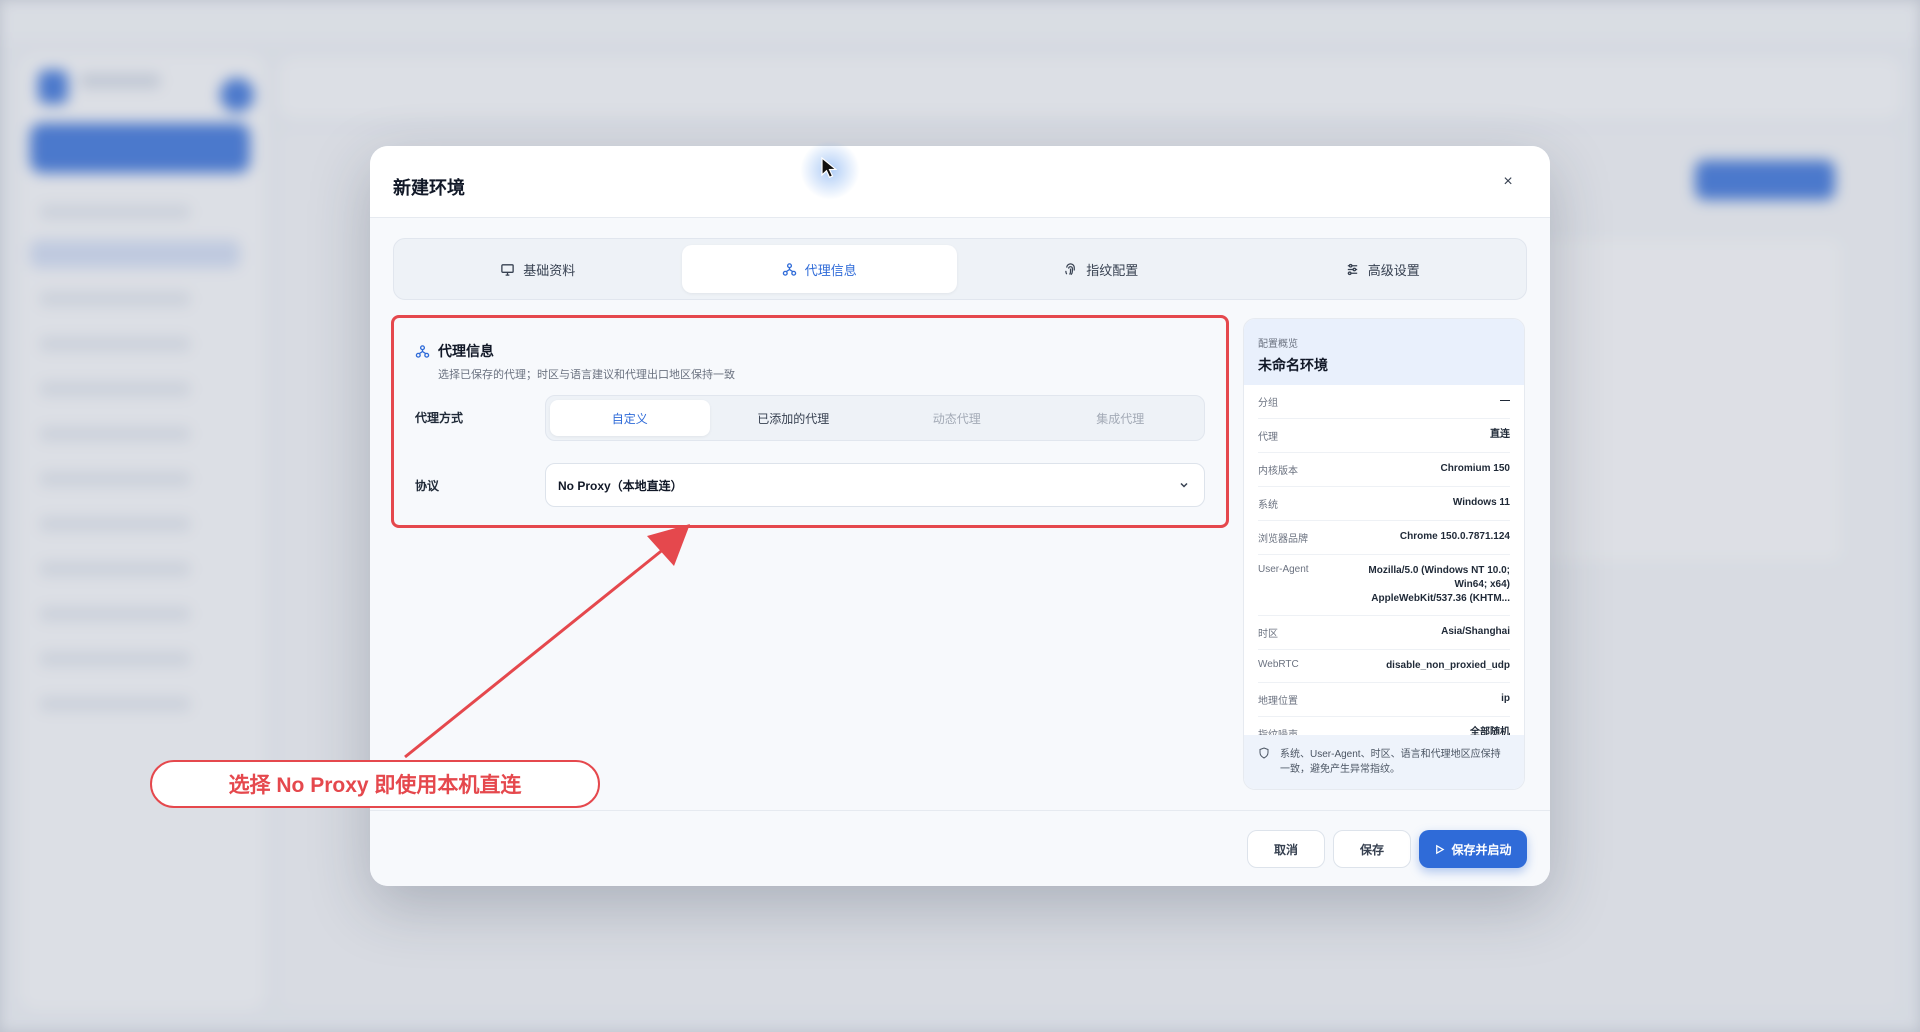 Image resolution: width=1920 pixels, height=1032 pixels. I want to click on summary-row: 浏览器品牌 Chrome 150.0.7871.124, so click(1384, 538).